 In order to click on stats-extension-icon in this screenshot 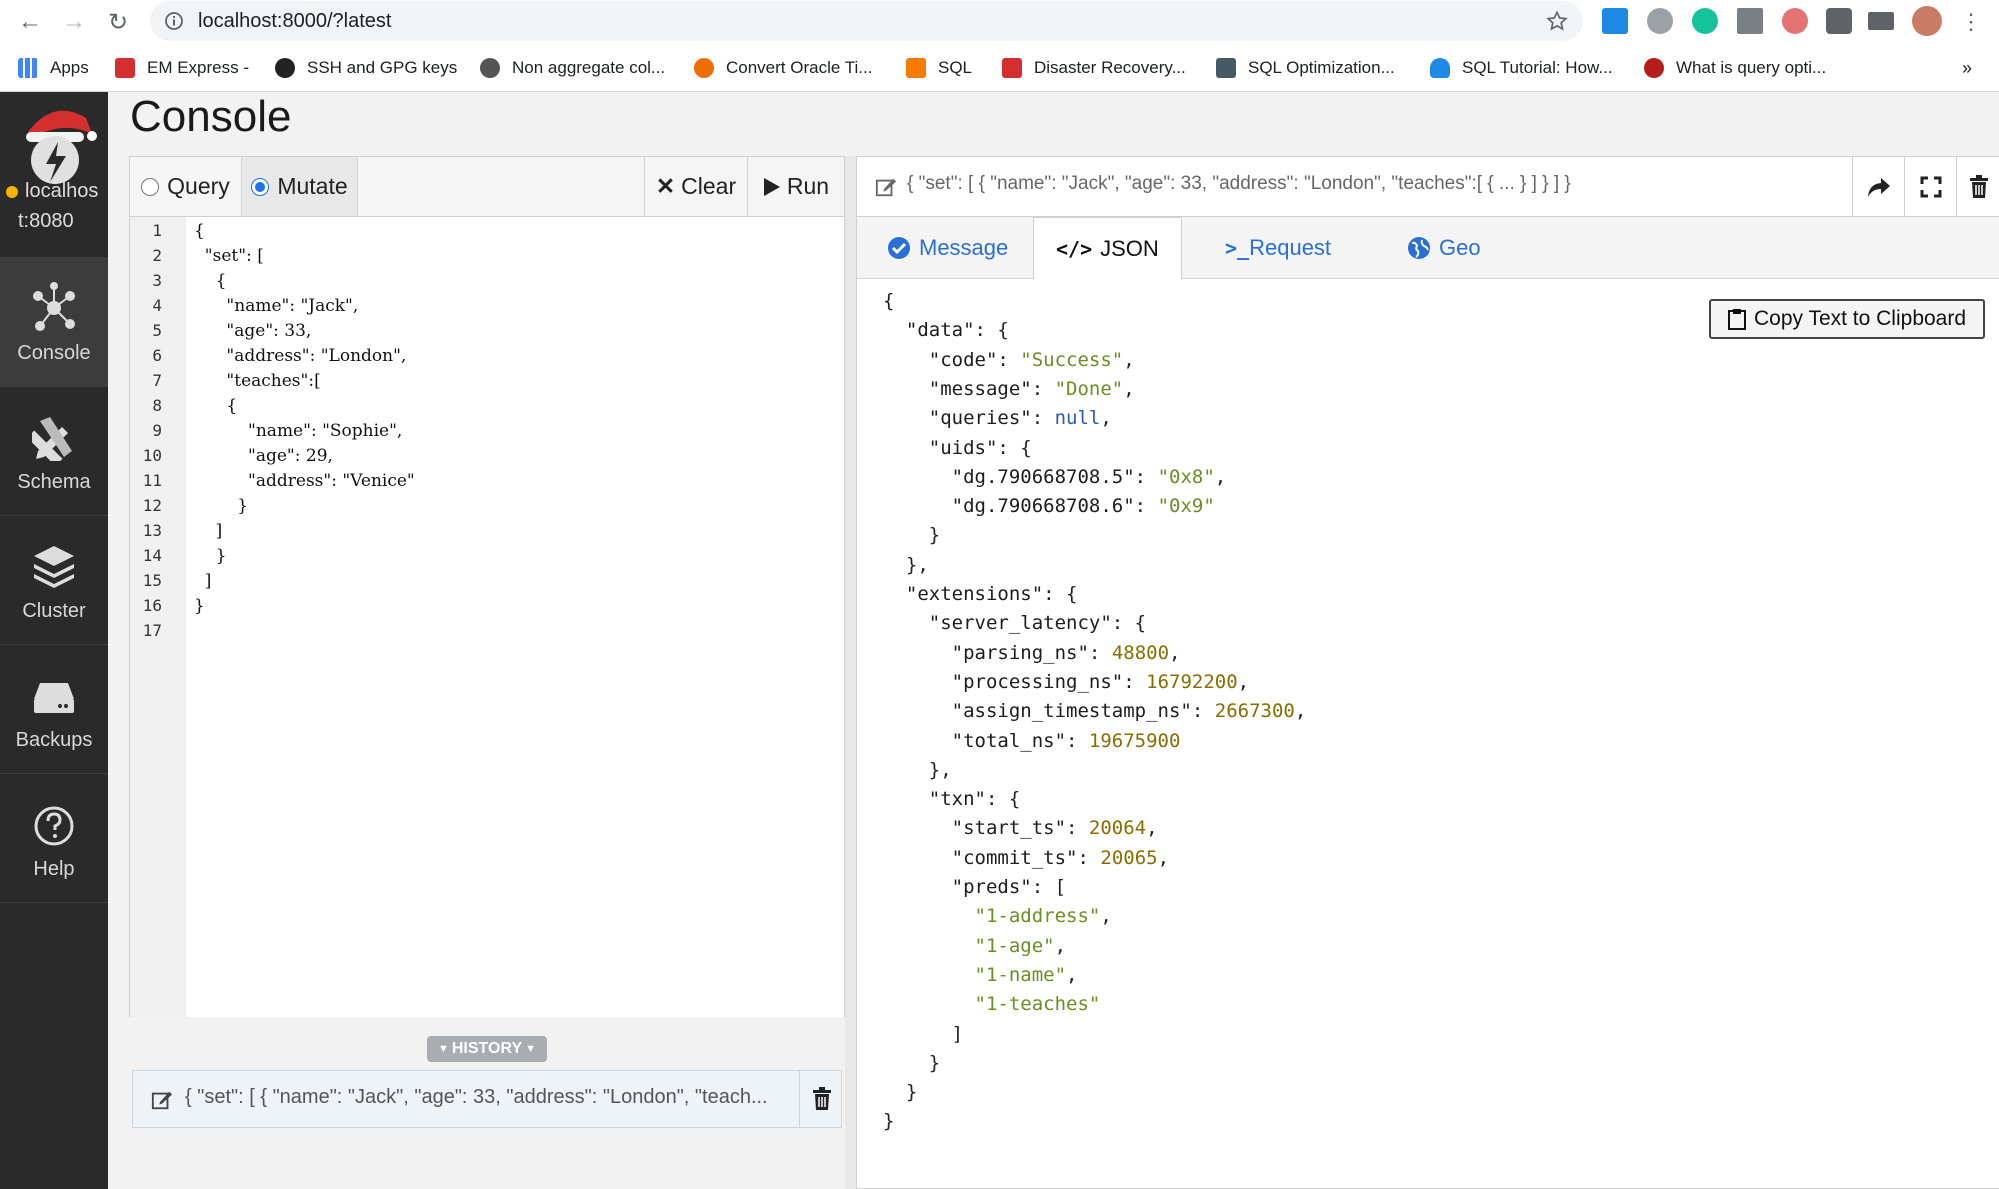, I will do `click(1750, 21)`.